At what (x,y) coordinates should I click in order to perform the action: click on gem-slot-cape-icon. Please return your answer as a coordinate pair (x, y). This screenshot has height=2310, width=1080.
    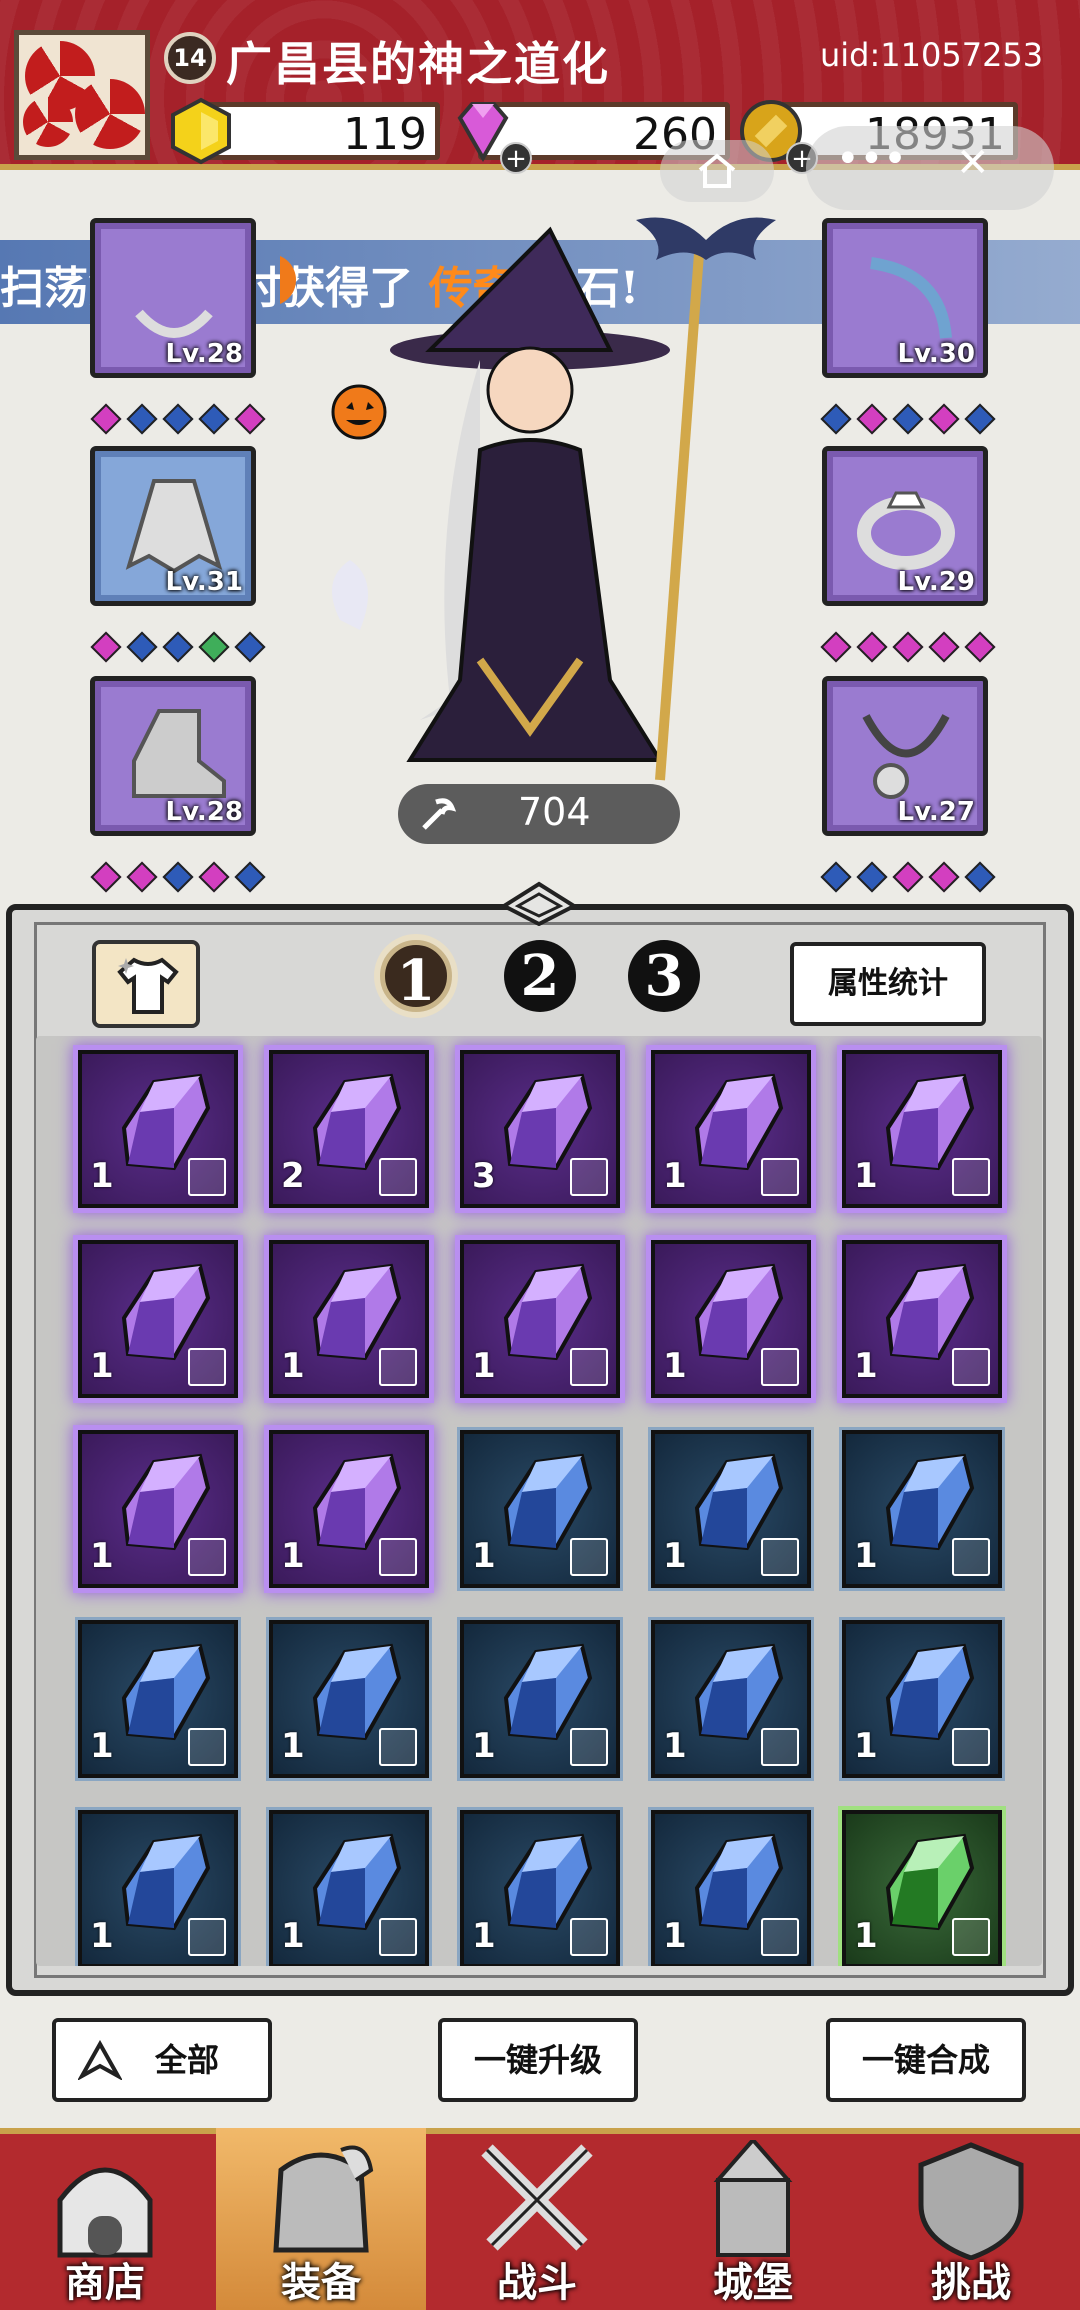
    Looking at the image, I should click on (971, 1937).